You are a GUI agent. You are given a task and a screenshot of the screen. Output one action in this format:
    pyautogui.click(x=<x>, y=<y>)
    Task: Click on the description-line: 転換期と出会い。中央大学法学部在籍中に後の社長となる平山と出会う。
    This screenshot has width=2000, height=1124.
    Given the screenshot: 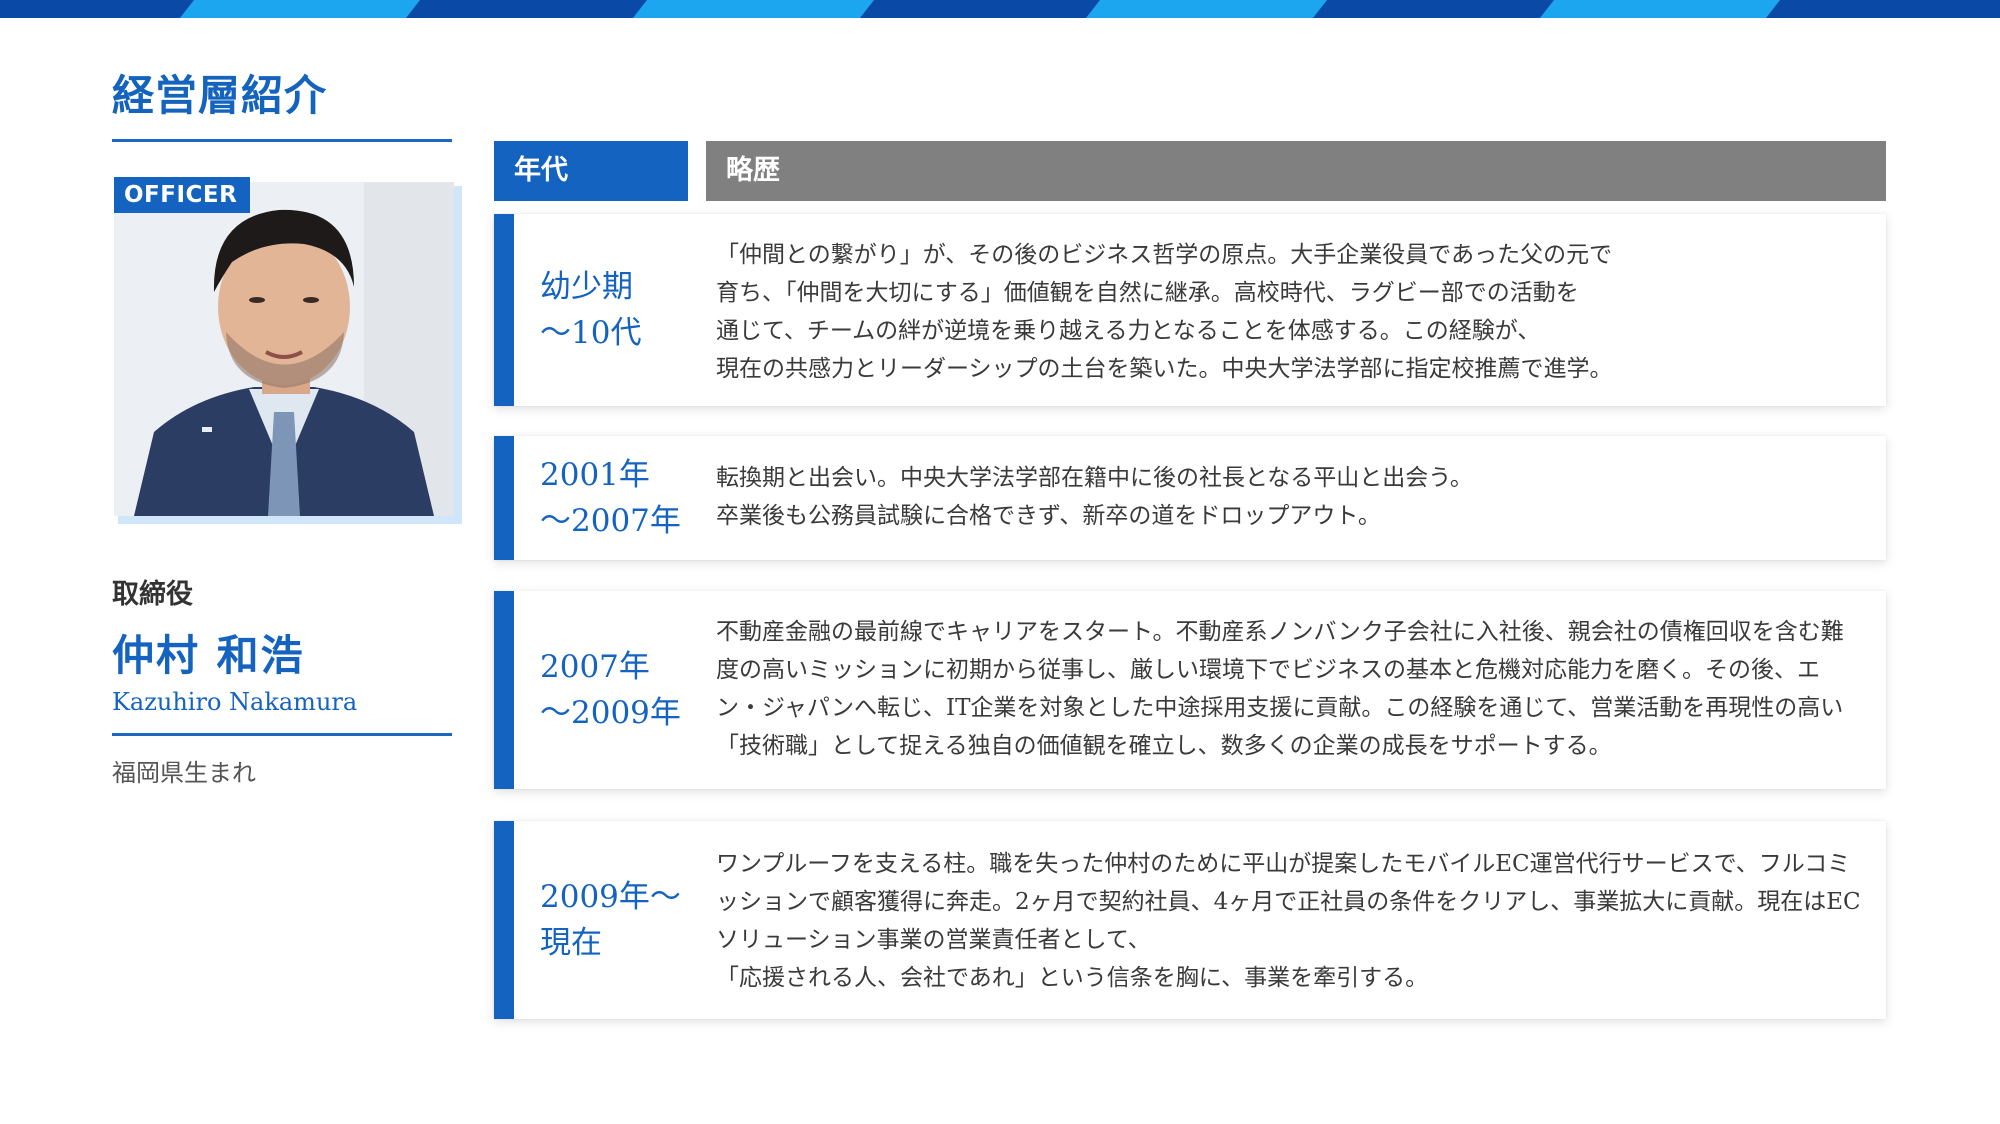 What is the action you would take?
    pyautogui.click(x=1094, y=478)
    